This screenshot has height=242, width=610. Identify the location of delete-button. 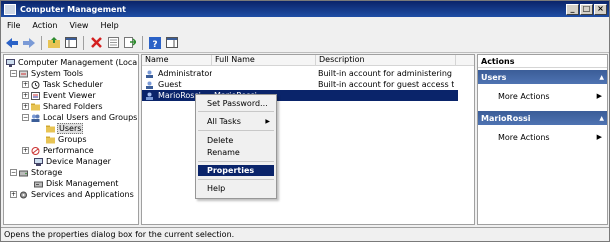
(96, 43).